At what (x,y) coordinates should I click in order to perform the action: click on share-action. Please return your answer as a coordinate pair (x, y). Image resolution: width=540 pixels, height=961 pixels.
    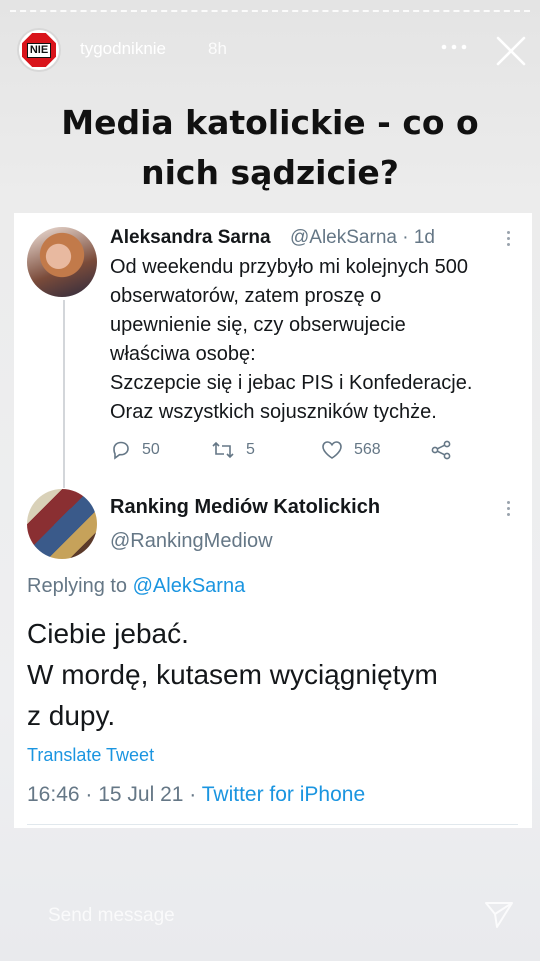
    Looking at the image, I should click on (446, 450).